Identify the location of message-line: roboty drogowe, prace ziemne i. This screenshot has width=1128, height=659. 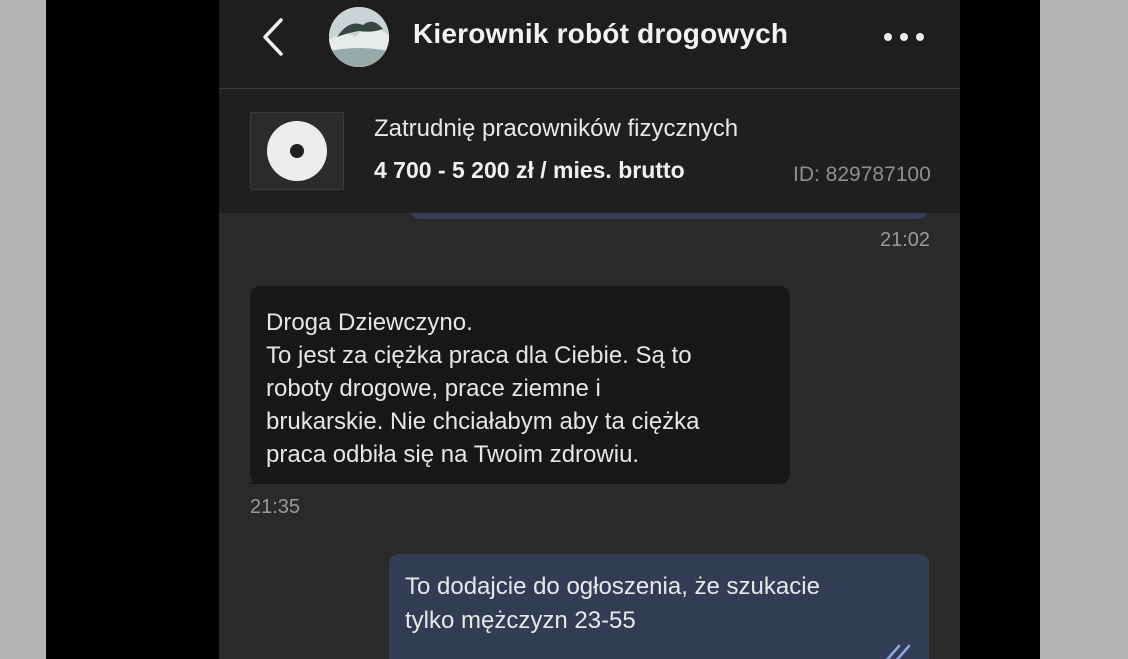
(433, 388).